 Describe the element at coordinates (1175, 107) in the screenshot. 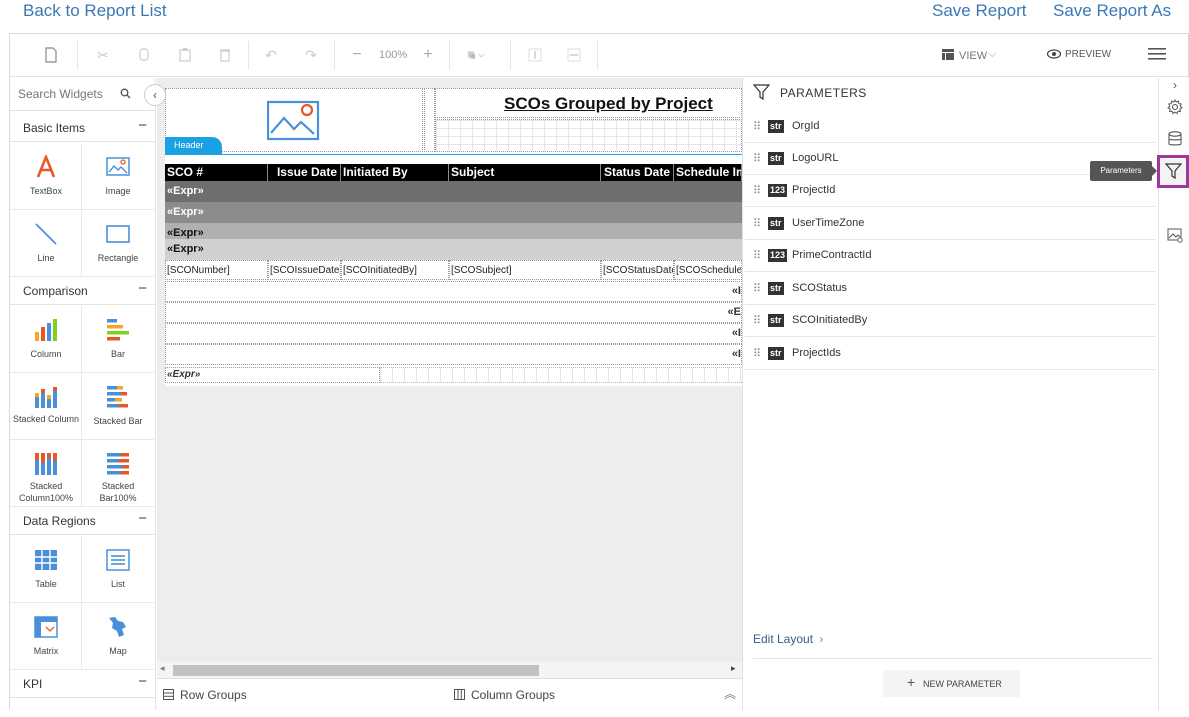

I see `settings-gear-icon` at that location.